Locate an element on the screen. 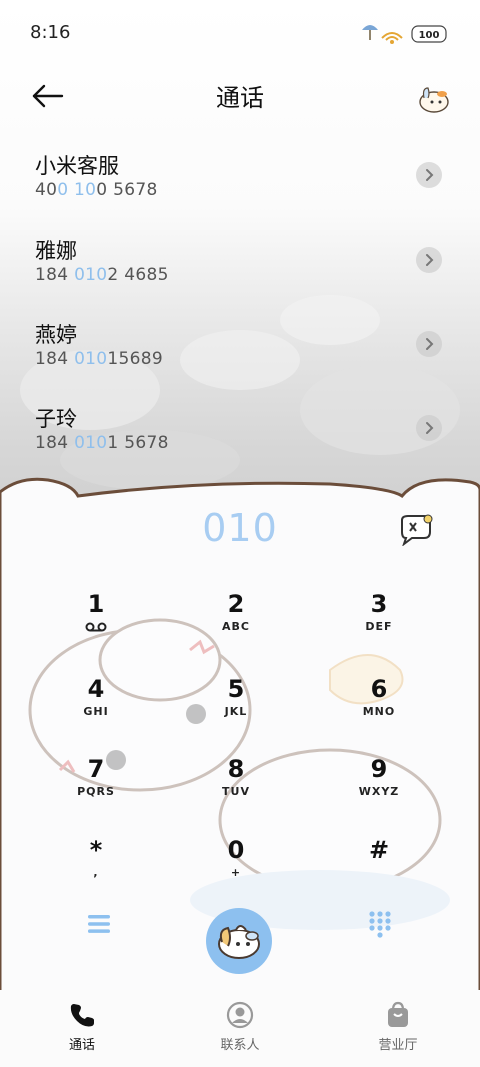 This screenshot has width=480, height=1067. contact-number: 184 0102 4685 is located at coordinates (102, 275).